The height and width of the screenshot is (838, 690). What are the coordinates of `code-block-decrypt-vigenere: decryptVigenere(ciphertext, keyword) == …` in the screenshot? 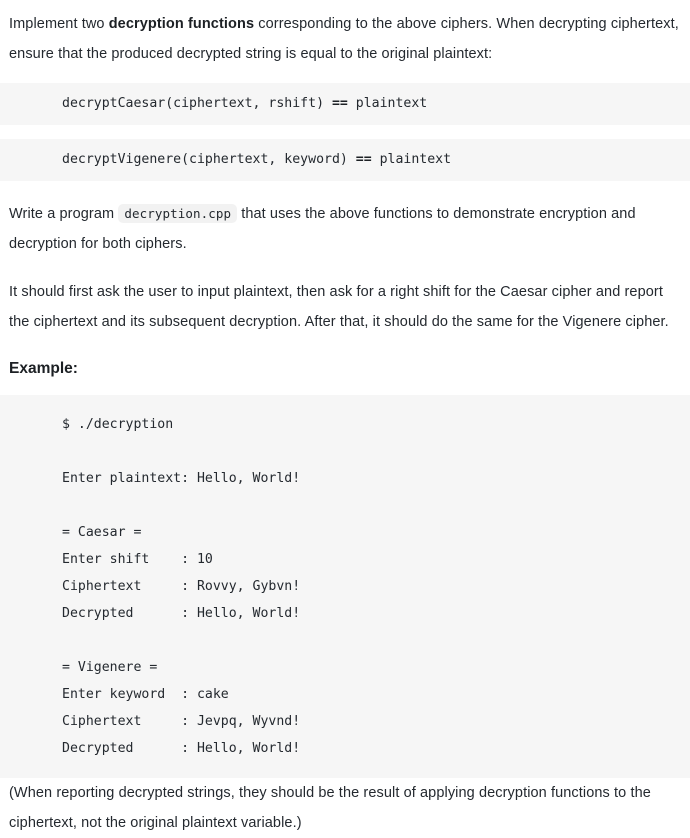 It's located at (345, 160).